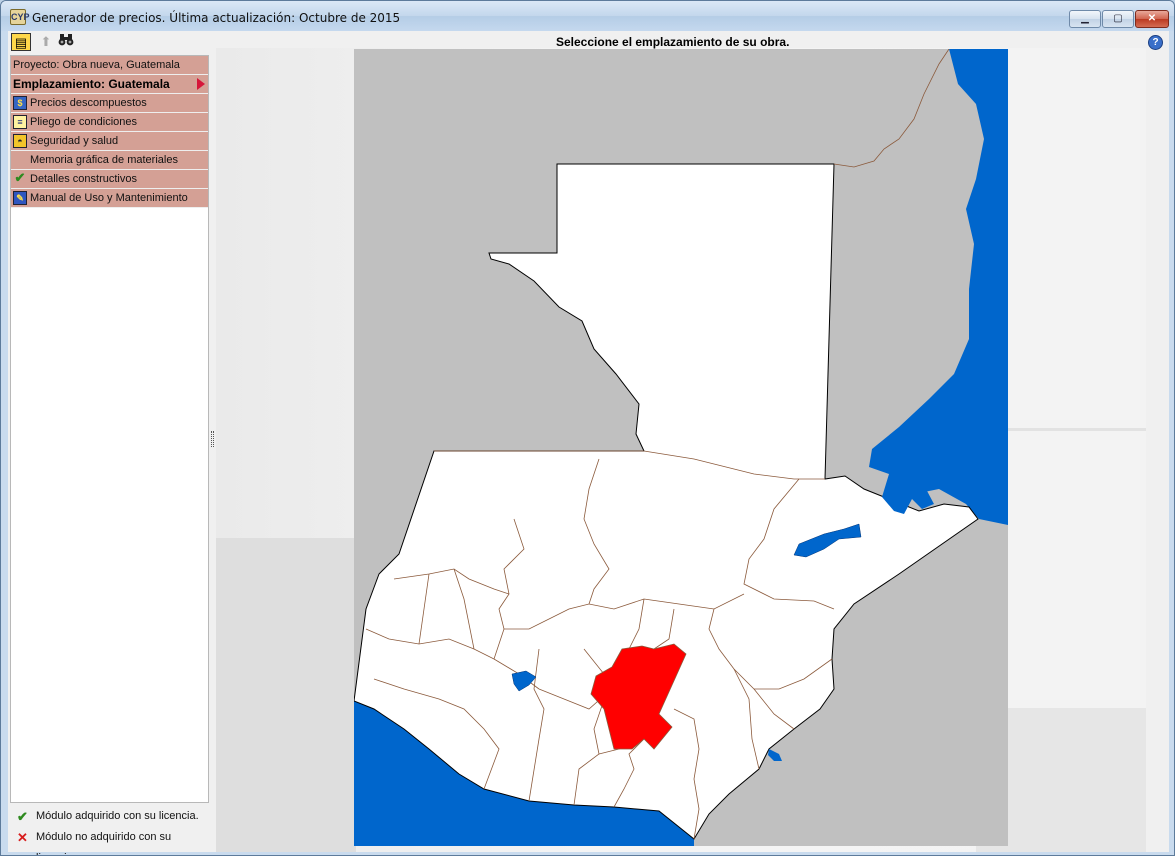 The image size is (1175, 856). I want to click on sidebar-item-label: Seguridad y salud, so click(74, 141).